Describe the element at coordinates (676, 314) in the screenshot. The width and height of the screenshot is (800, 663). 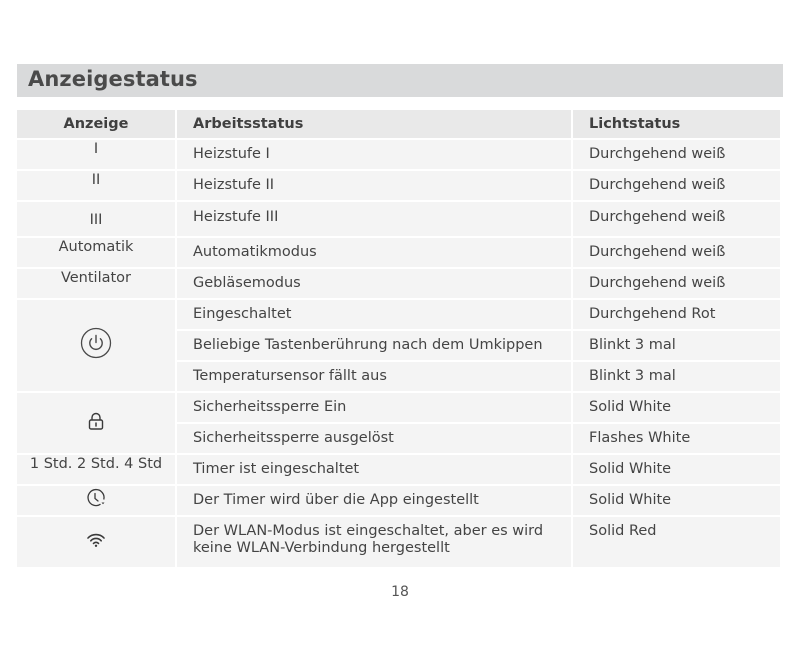
I see `cell-lichtstatus: Durchgehend Rot` at that location.